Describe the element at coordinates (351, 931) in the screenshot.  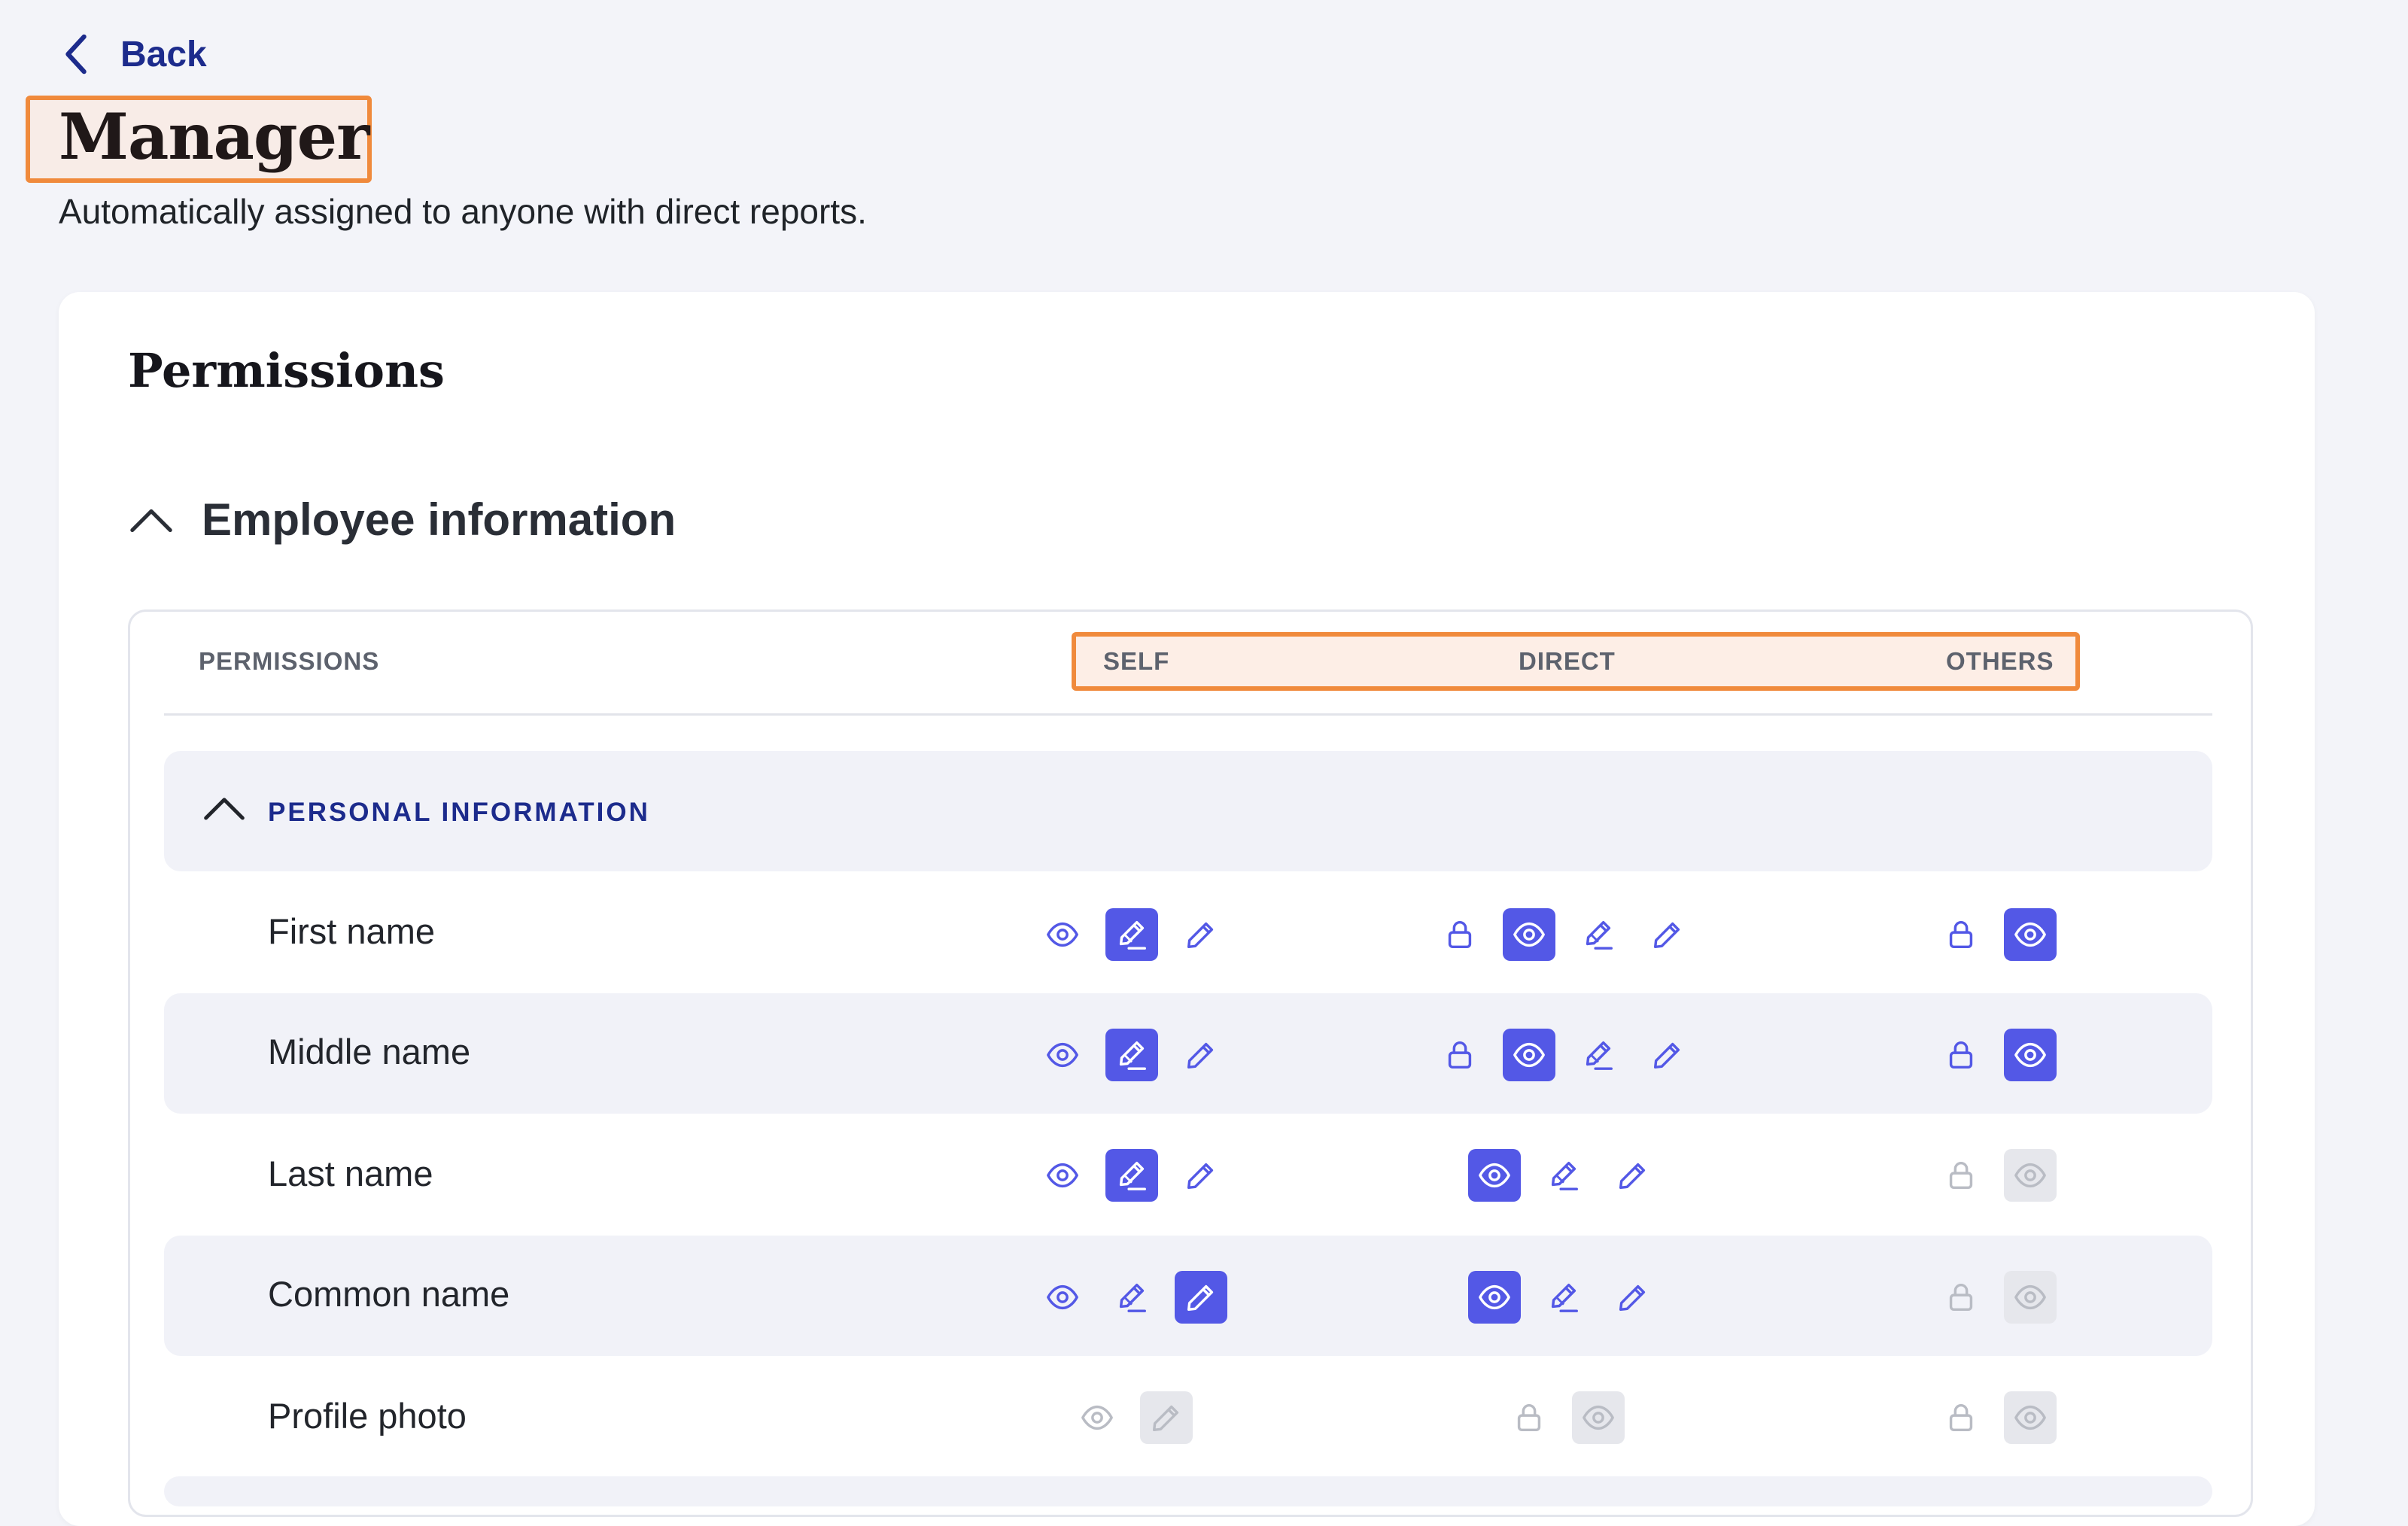
I see `field-label: First name` at that location.